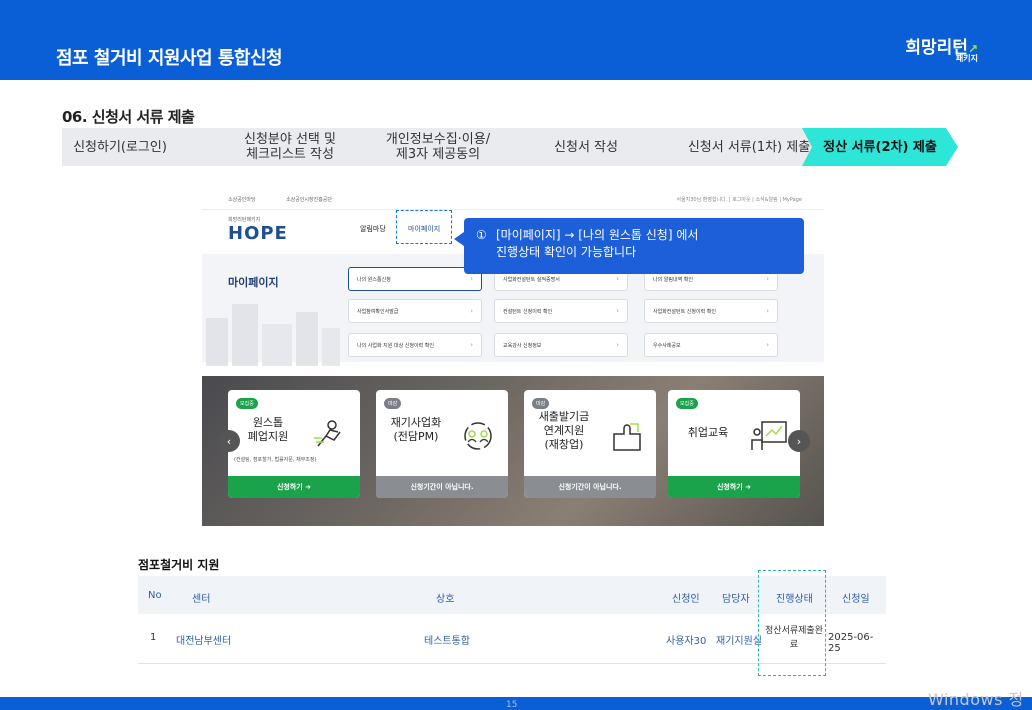 Image resolution: width=1032 pixels, height=710 pixels. I want to click on card-note: (컨설팅, 점포철거, 법률자문, 채무조정), so click(275, 460).